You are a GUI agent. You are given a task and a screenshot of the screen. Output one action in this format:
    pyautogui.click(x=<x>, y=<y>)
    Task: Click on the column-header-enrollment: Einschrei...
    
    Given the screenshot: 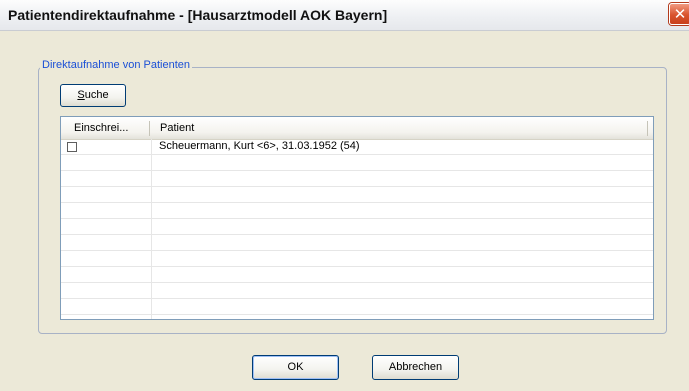 What is the action you would take?
    pyautogui.click(x=101, y=128)
    